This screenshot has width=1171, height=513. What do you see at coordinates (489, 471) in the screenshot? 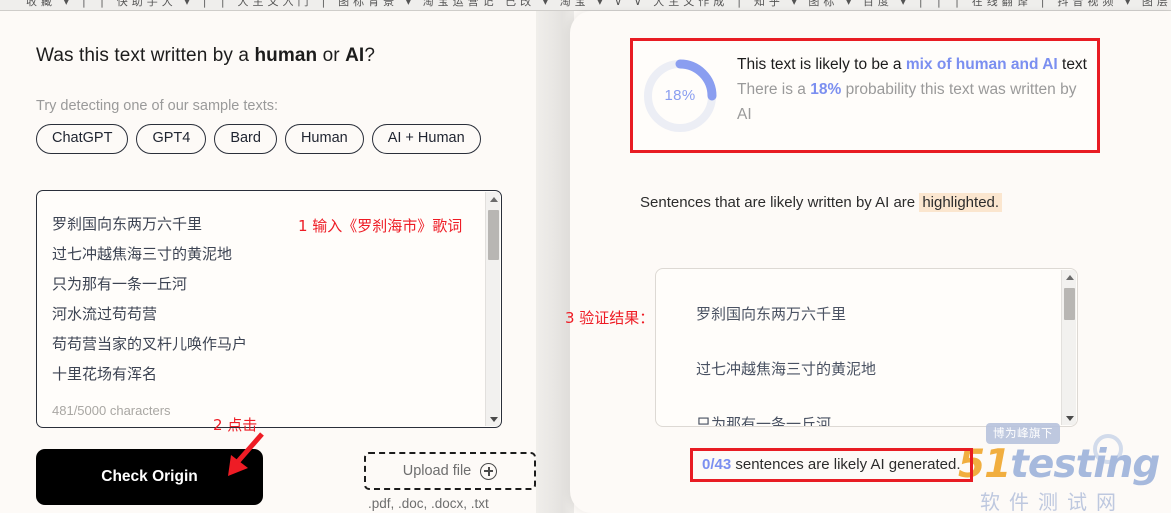
I see `plus-circle-icon` at bounding box center [489, 471].